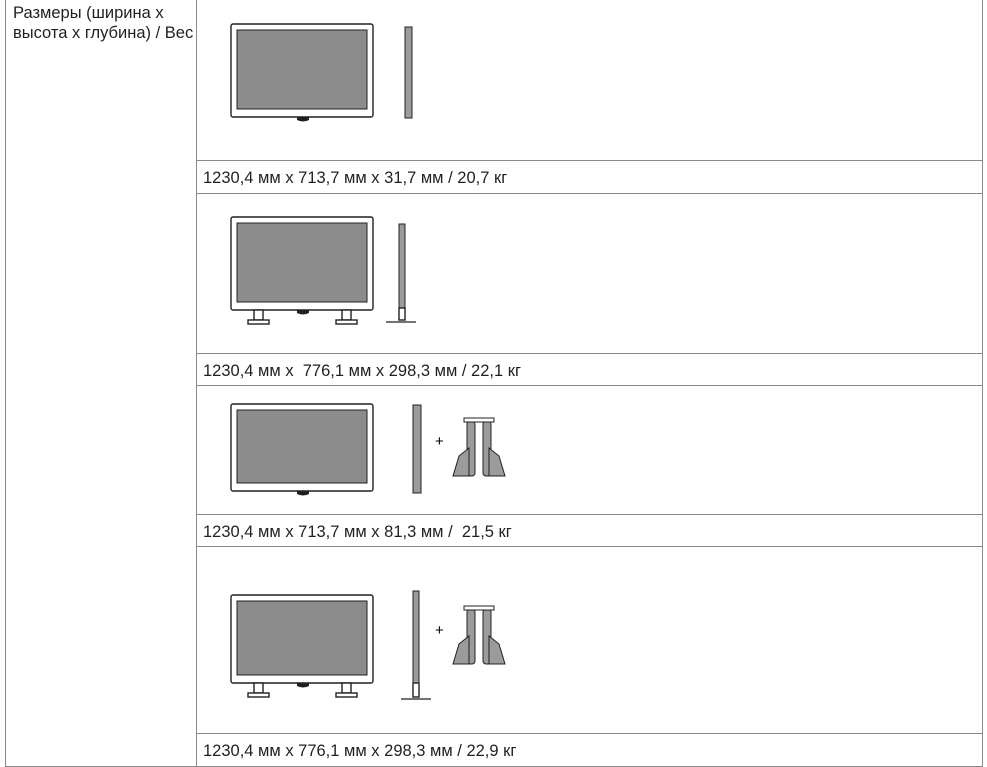 This screenshot has width=987, height=767. What do you see at coordinates (590, 450) in the screenshot?
I see `drawing-cell-3: +` at bounding box center [590, 450].